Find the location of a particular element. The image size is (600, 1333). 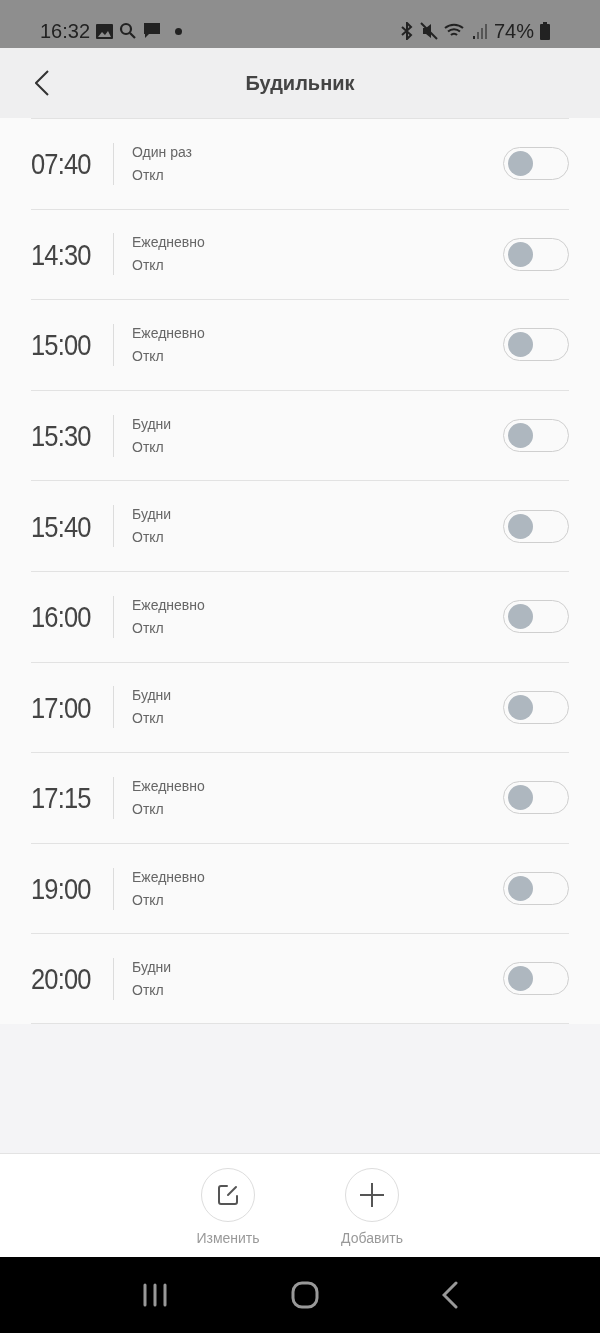

home-icon is located at coordinates (305, 1295).